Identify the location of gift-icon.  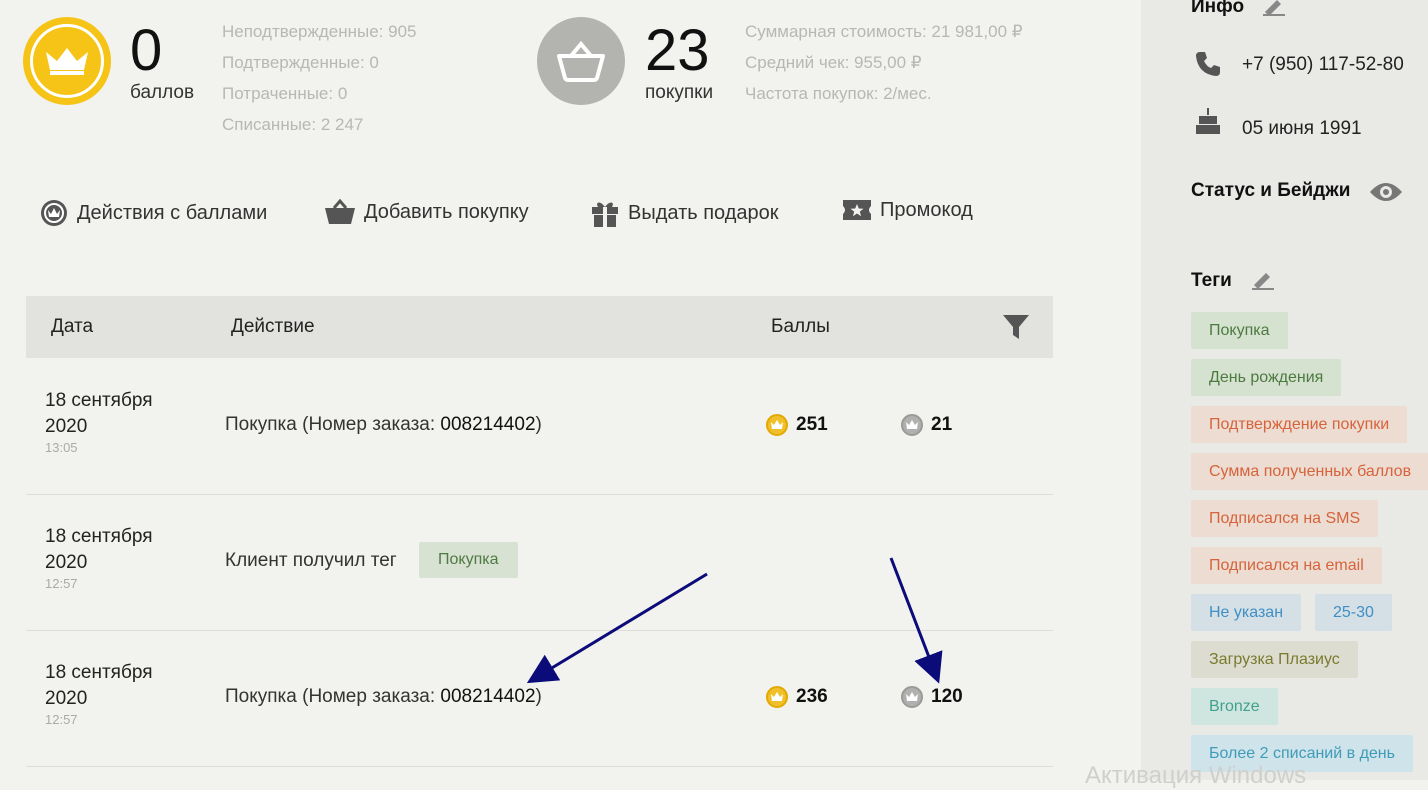
(605, 213).